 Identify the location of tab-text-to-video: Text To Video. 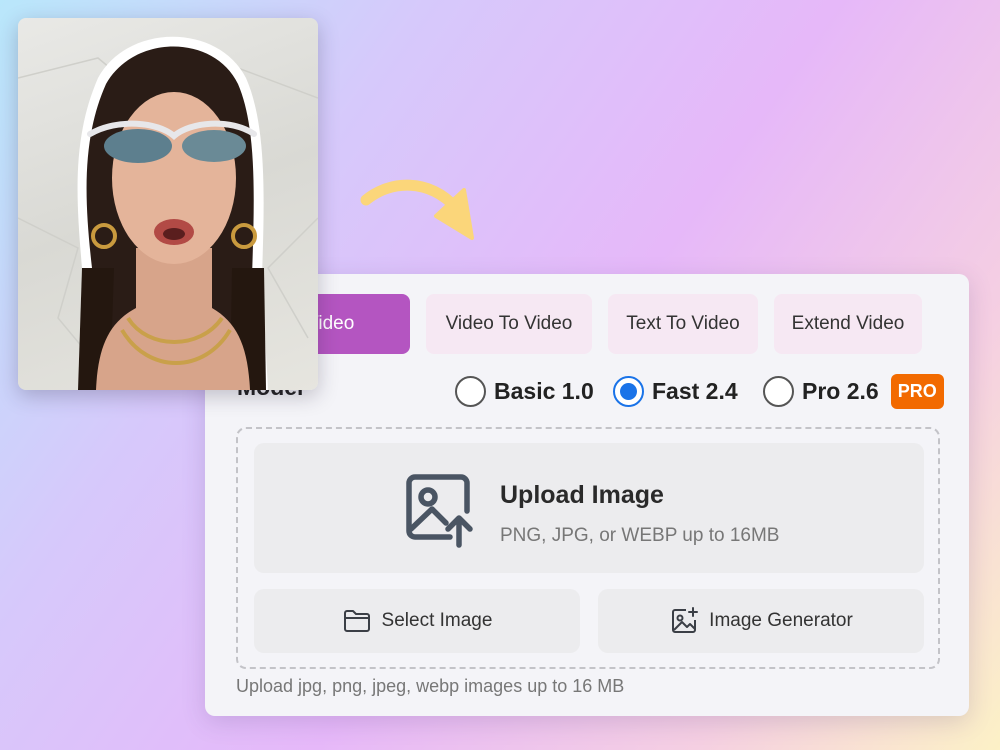
(683, 324).